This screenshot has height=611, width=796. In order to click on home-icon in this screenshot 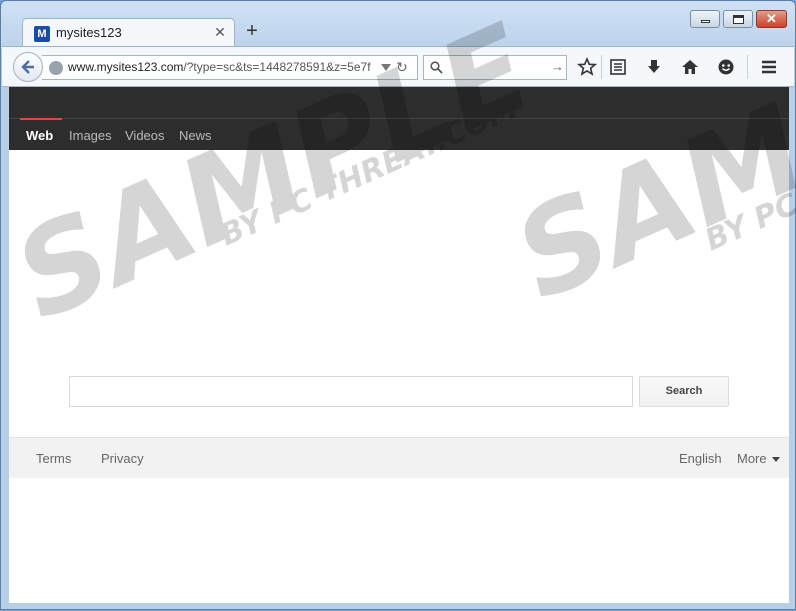, I will do `click(690, 67)`.